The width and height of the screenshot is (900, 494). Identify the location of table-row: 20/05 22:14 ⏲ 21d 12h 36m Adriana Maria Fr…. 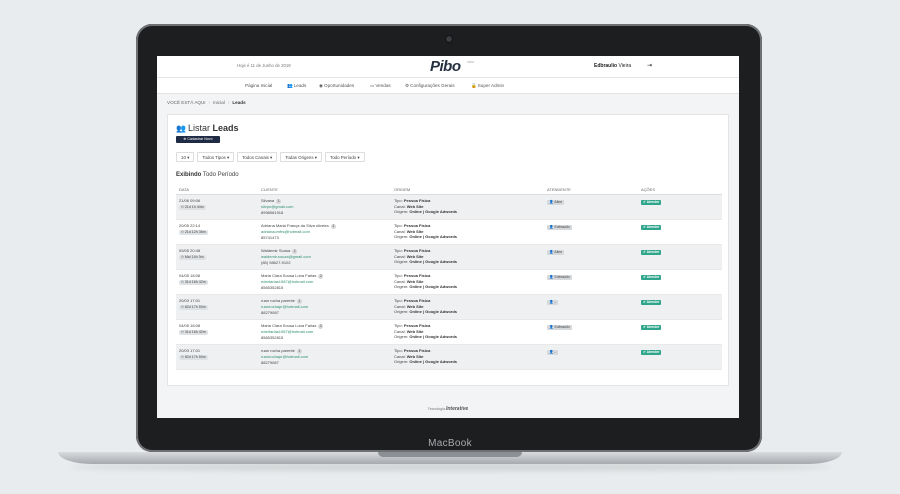
(449, 232).